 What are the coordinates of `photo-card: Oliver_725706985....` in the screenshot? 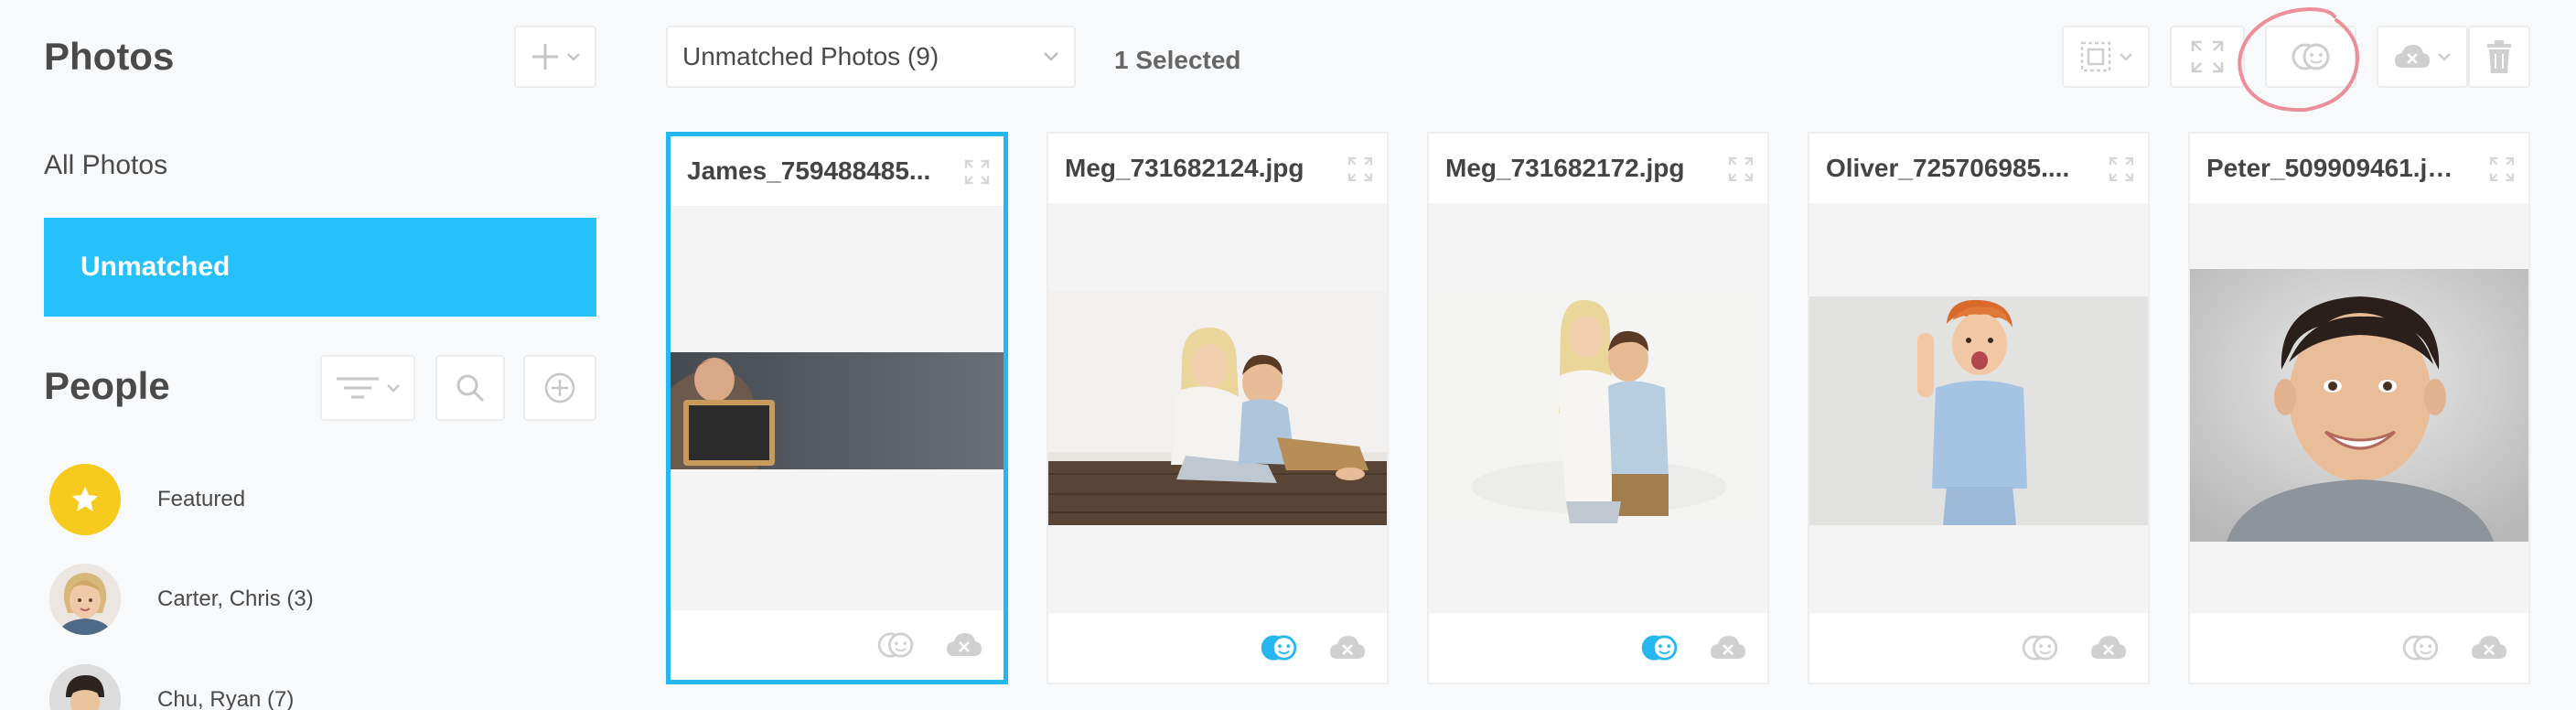 It's located at (1979, 408).